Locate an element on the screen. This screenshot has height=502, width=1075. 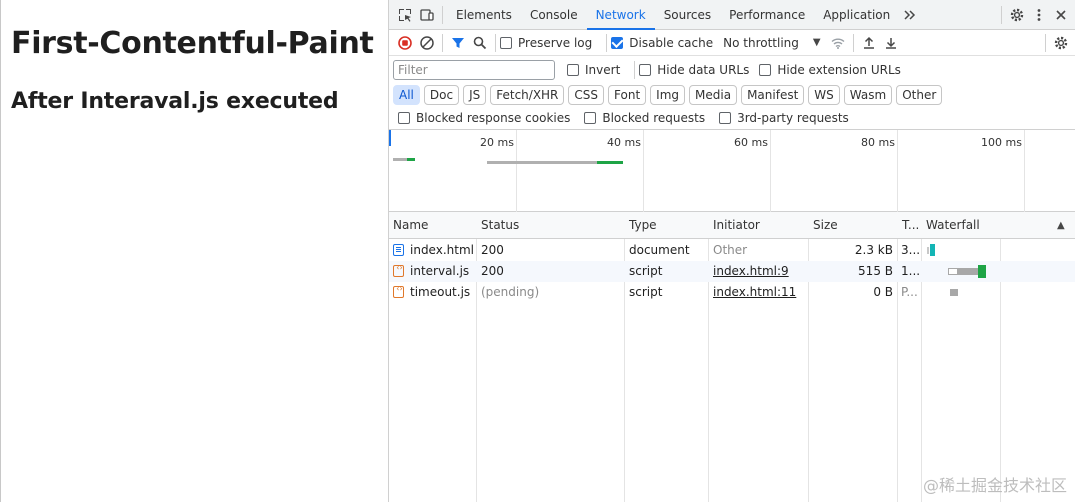
network-overview-timeline: 20 ms 40 ms 60 ms 80 ms 100 ms is located at coordinates (732, 171).